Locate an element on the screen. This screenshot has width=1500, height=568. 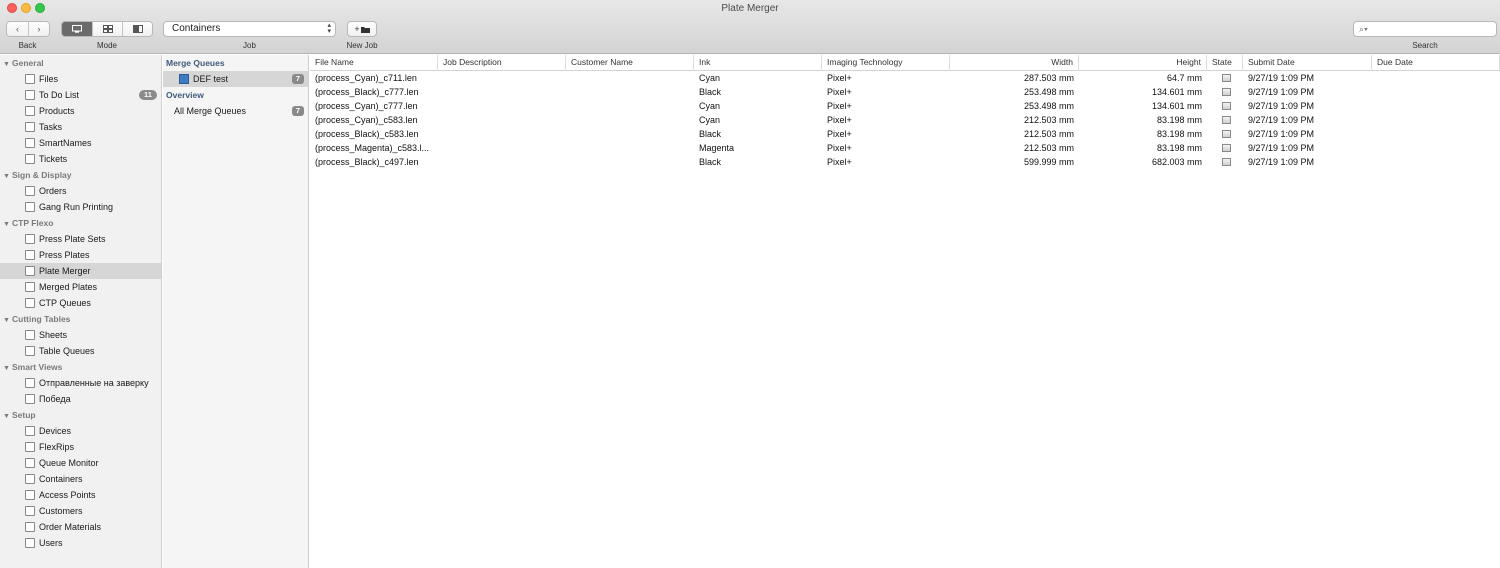
chevron-right-icon: › is located at coordinates (39, 29).